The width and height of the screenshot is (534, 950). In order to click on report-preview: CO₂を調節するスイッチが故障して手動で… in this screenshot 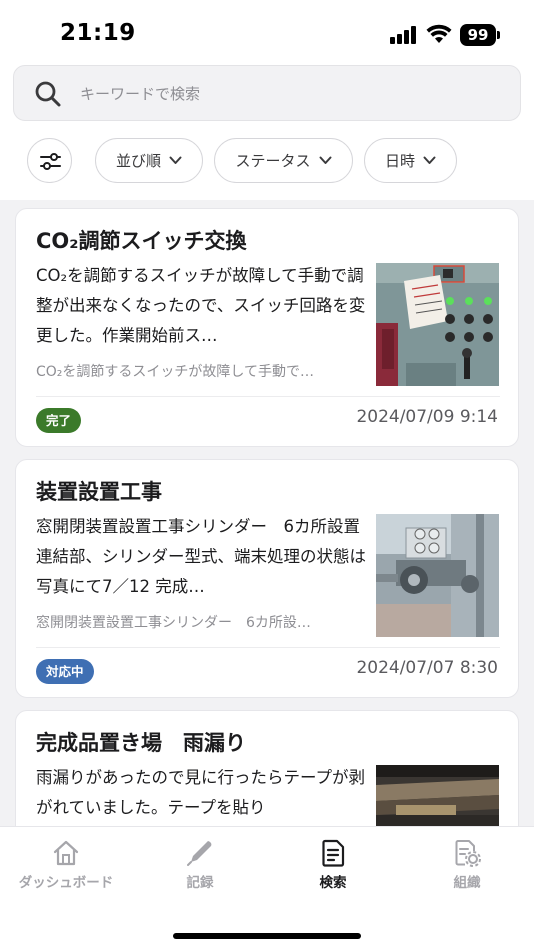, I will do `click(175, 372)`.